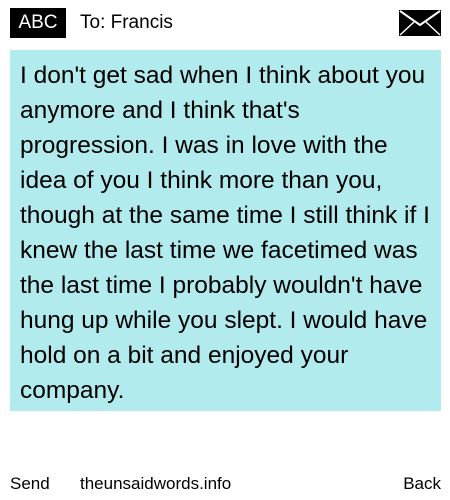  I want to click on input-mode-badge: ABC, so click(38, 23).